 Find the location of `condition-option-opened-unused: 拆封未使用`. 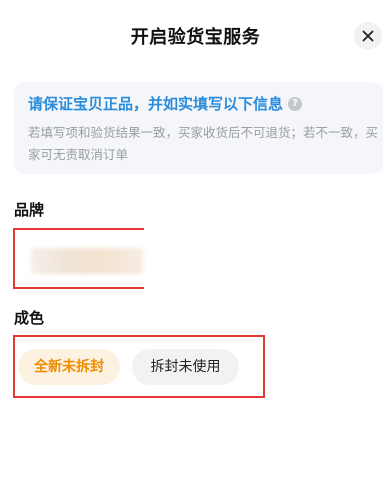

condition-option-opened-unused: 拆封未使用 is located at coordinates (185, 367).